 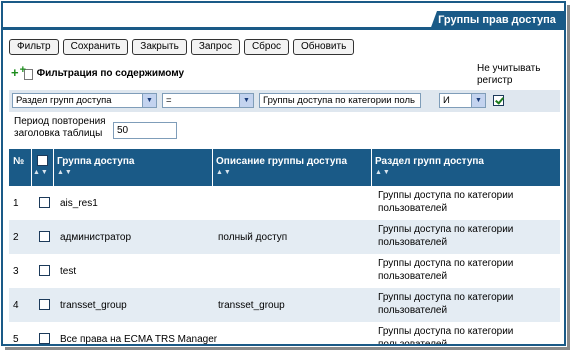 What do you see at coordinates (465, 167) in the screenshot?
I see `column-header-section: Раздел групп доступа ▲▼` at bounding box center [465, 167].